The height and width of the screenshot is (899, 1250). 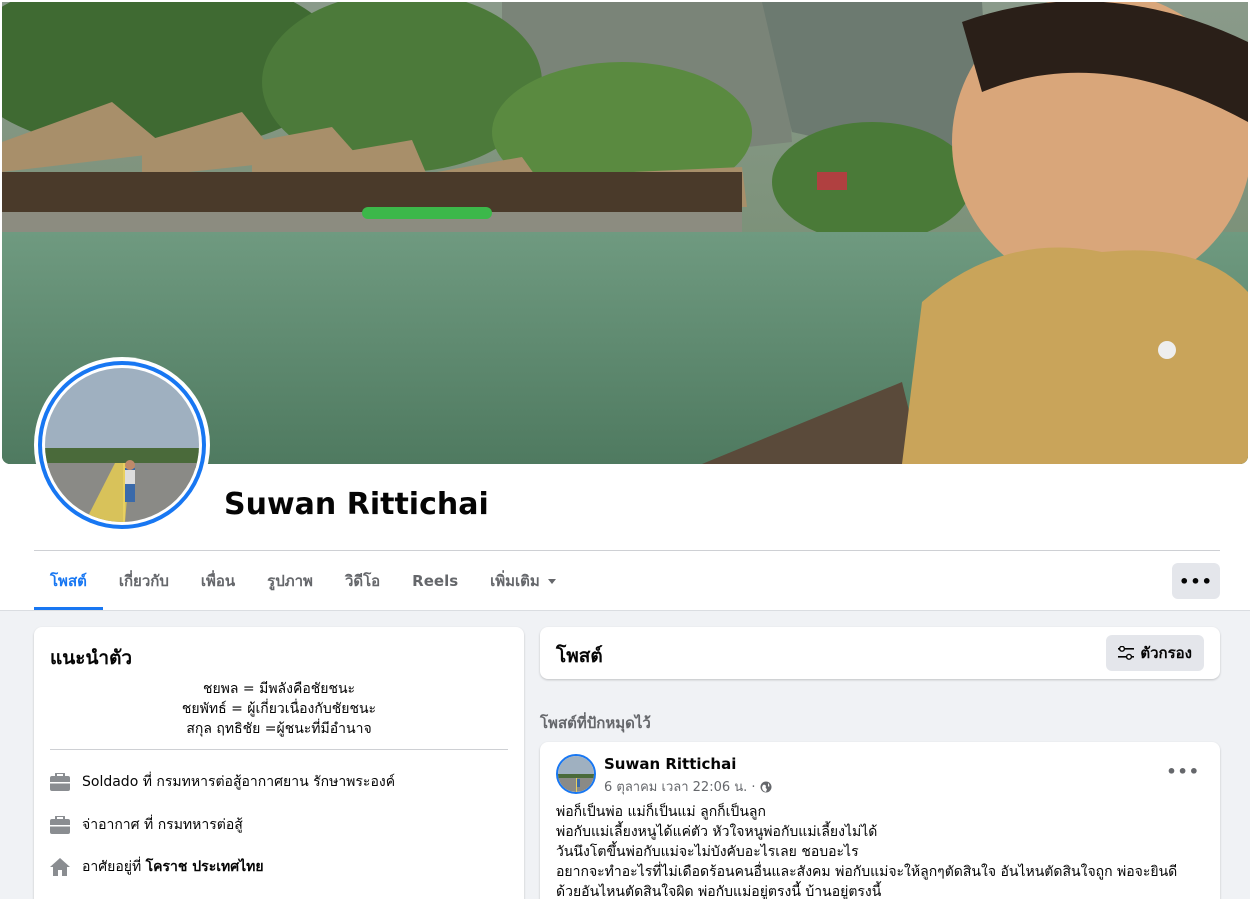 I want to click on tab-label: เกี่ยวกับ, so click(x=143, y=581).